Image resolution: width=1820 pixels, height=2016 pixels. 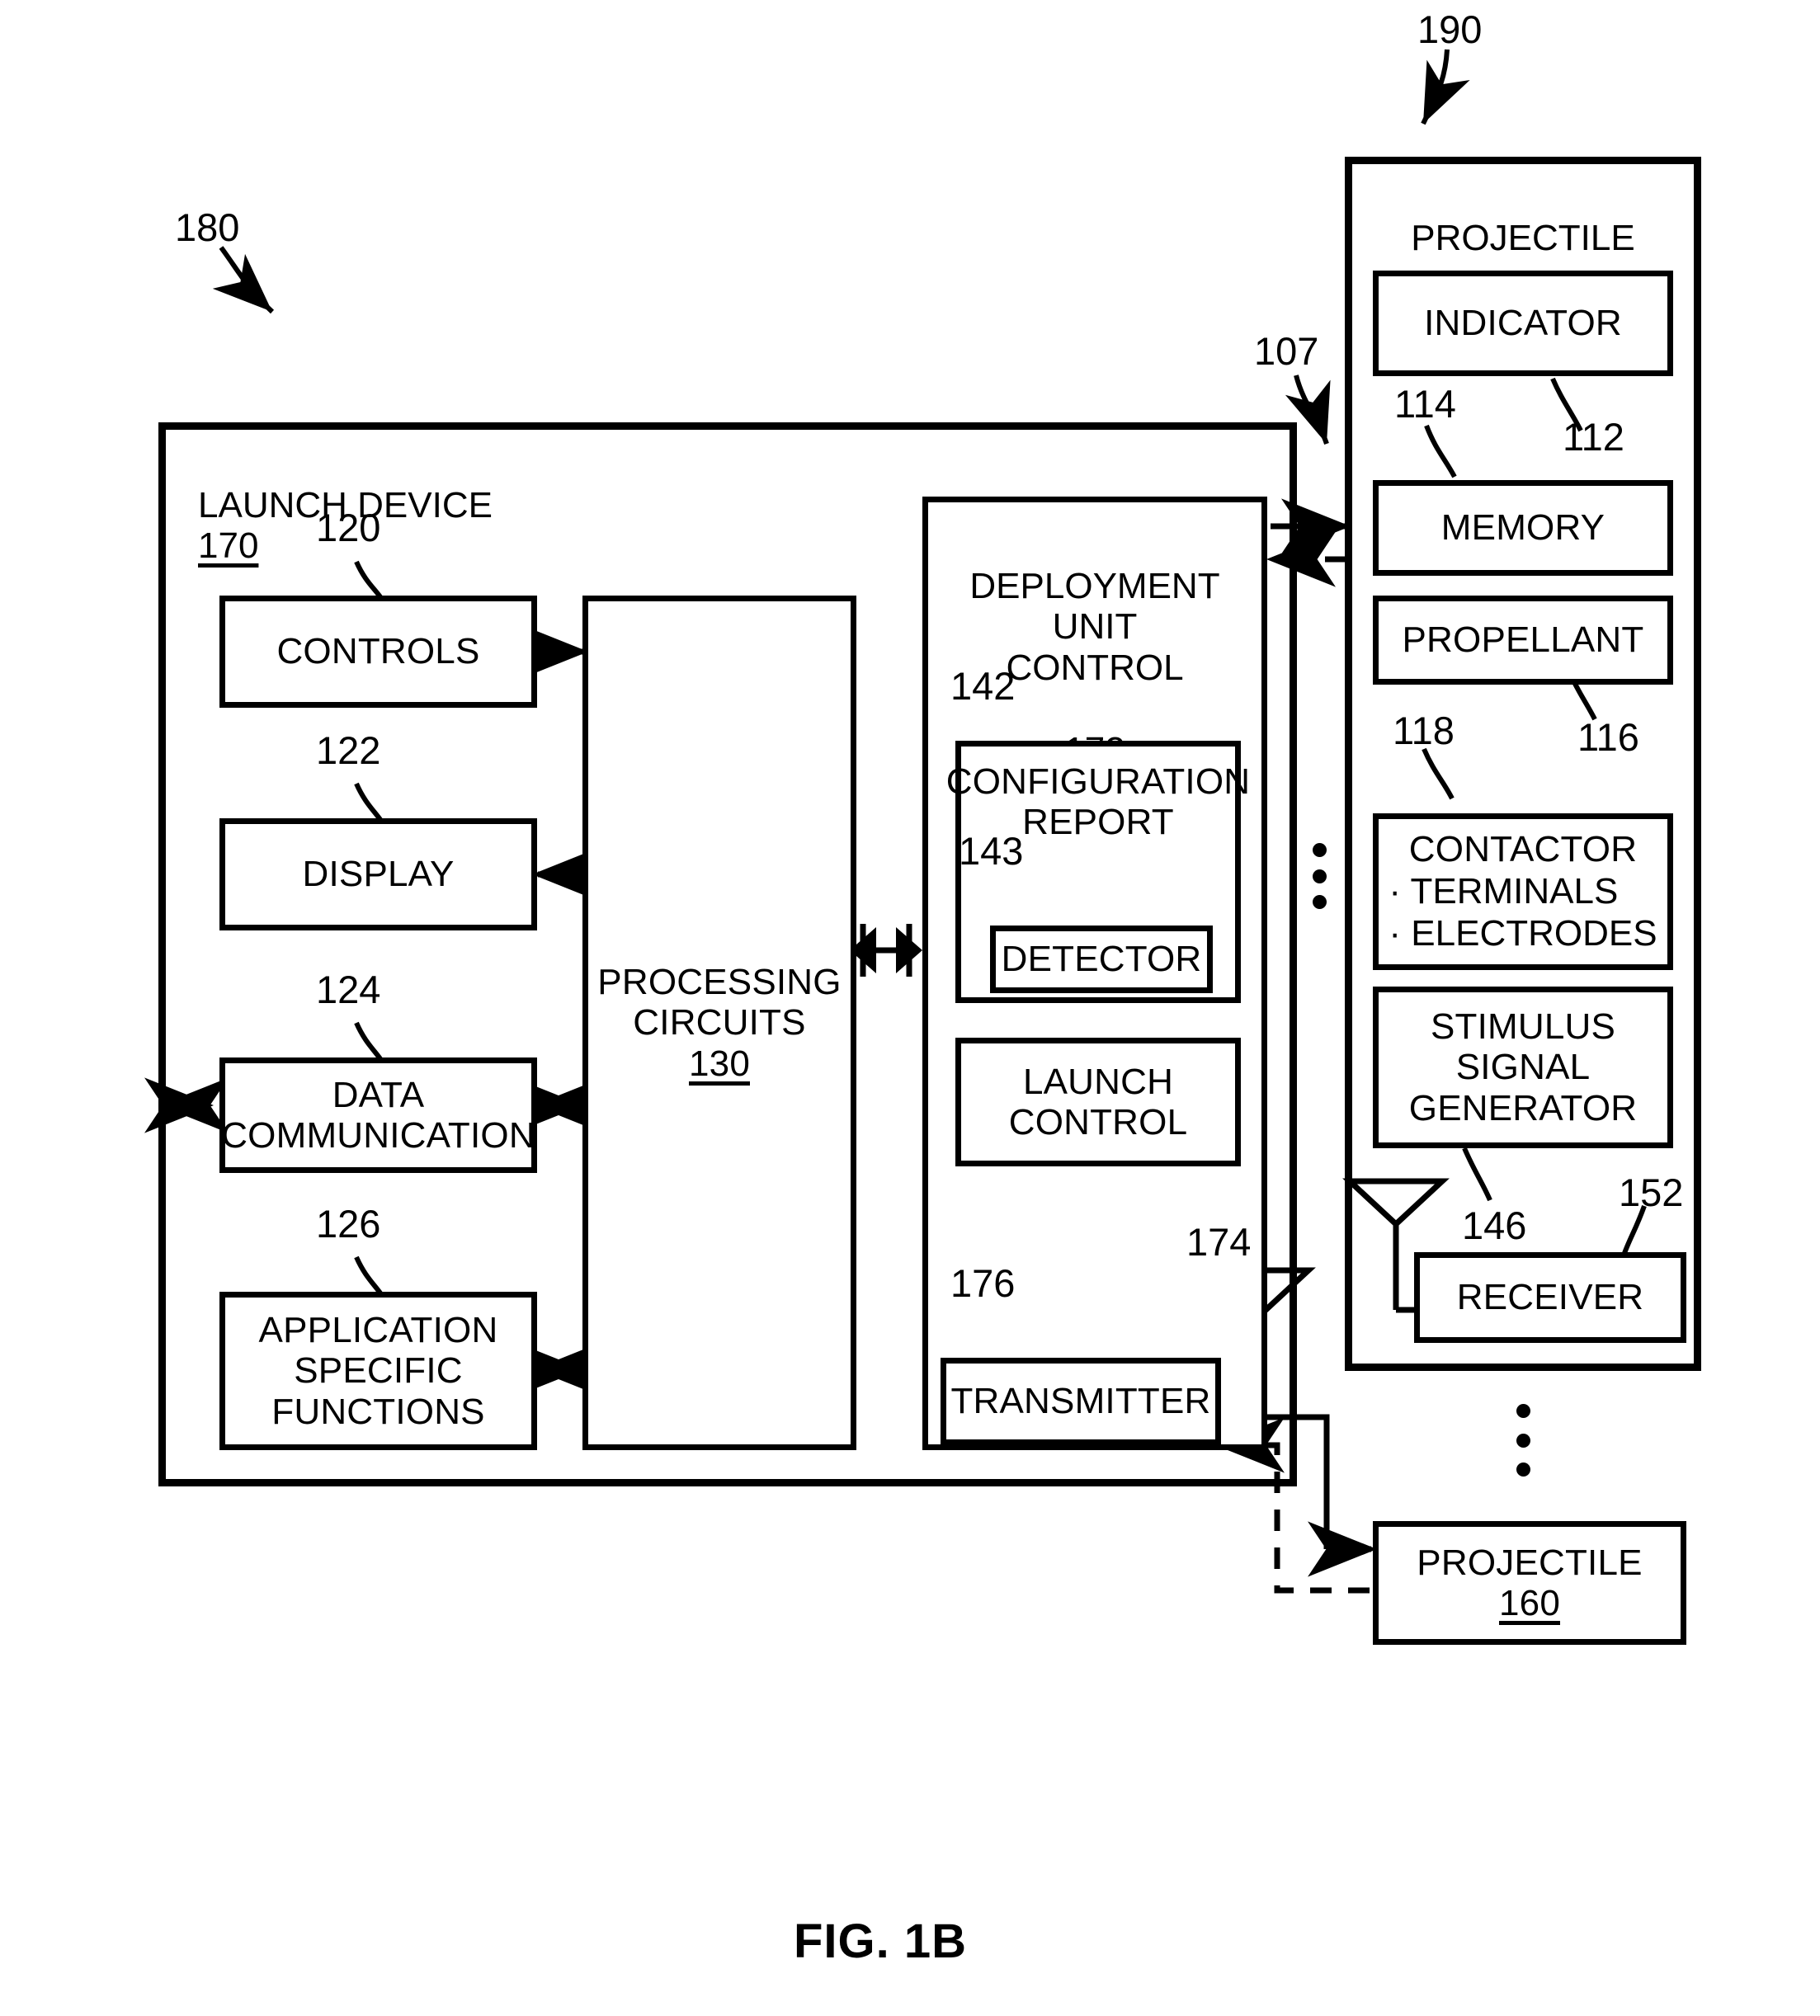 I want to click on ref-118: 118, so click(x=1424, y=730).